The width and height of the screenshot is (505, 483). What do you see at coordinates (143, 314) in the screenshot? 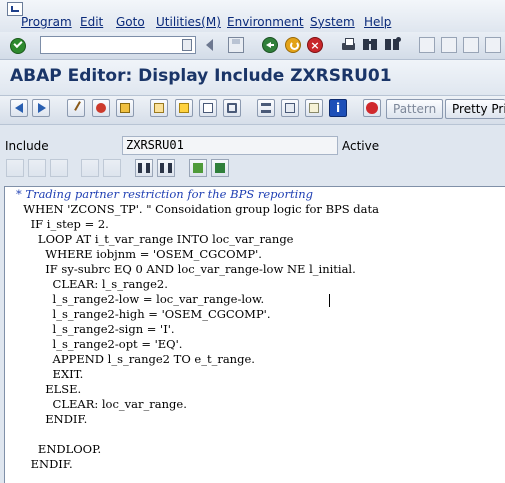
I see `code-line: l_s_range2-high = 'OSEM_CGCOMP'.` at bounding box center [143, 314].